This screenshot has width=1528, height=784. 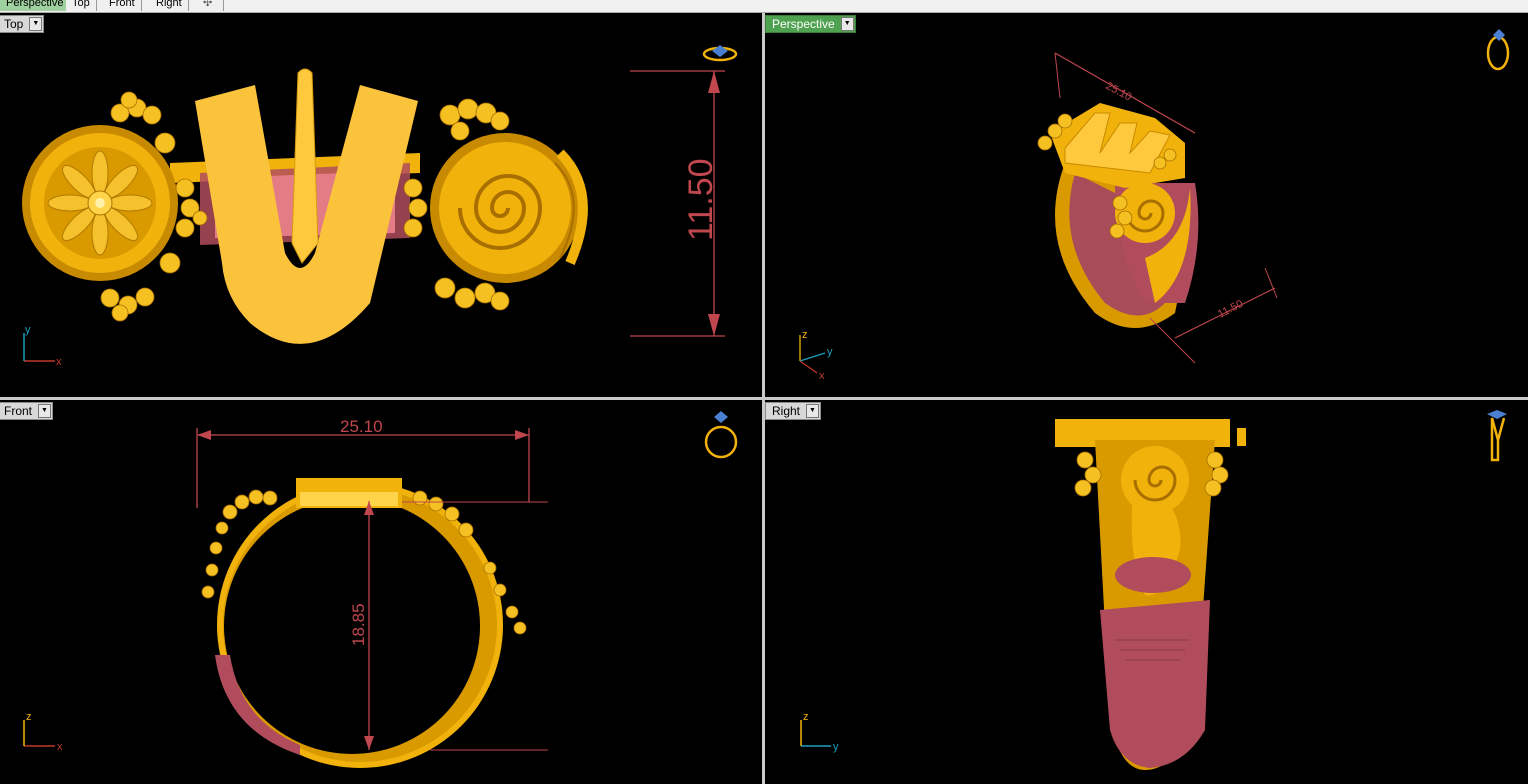 I want to click on axis-gizmo: x y, so click(x=42, y=346).